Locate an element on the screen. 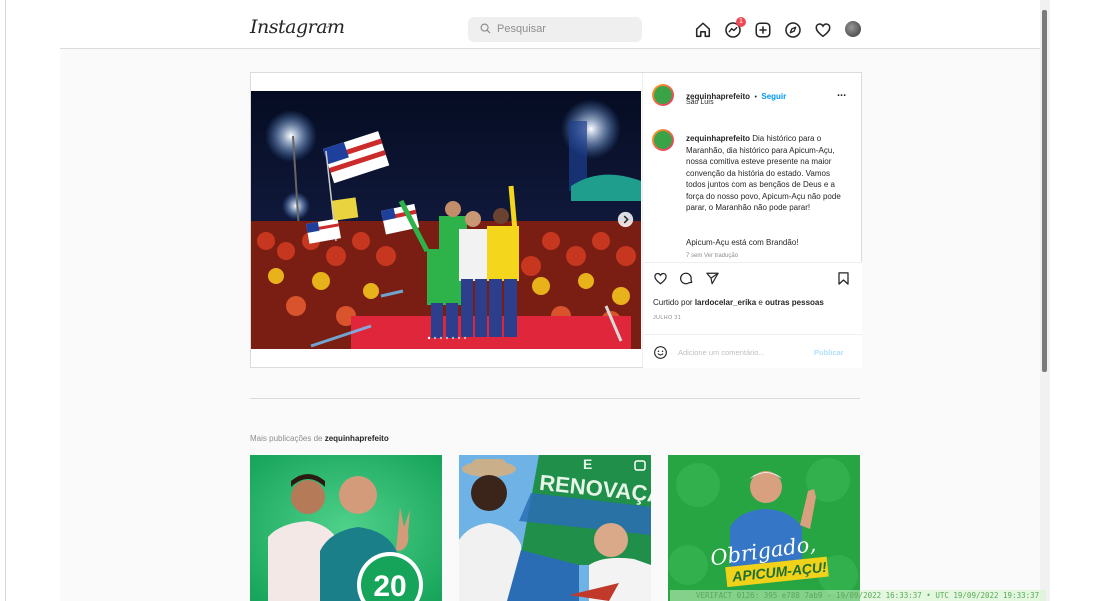 Image resolution: width=1096 pixels, height=601 pixels. window-edge is located at coordinates (3, 300).